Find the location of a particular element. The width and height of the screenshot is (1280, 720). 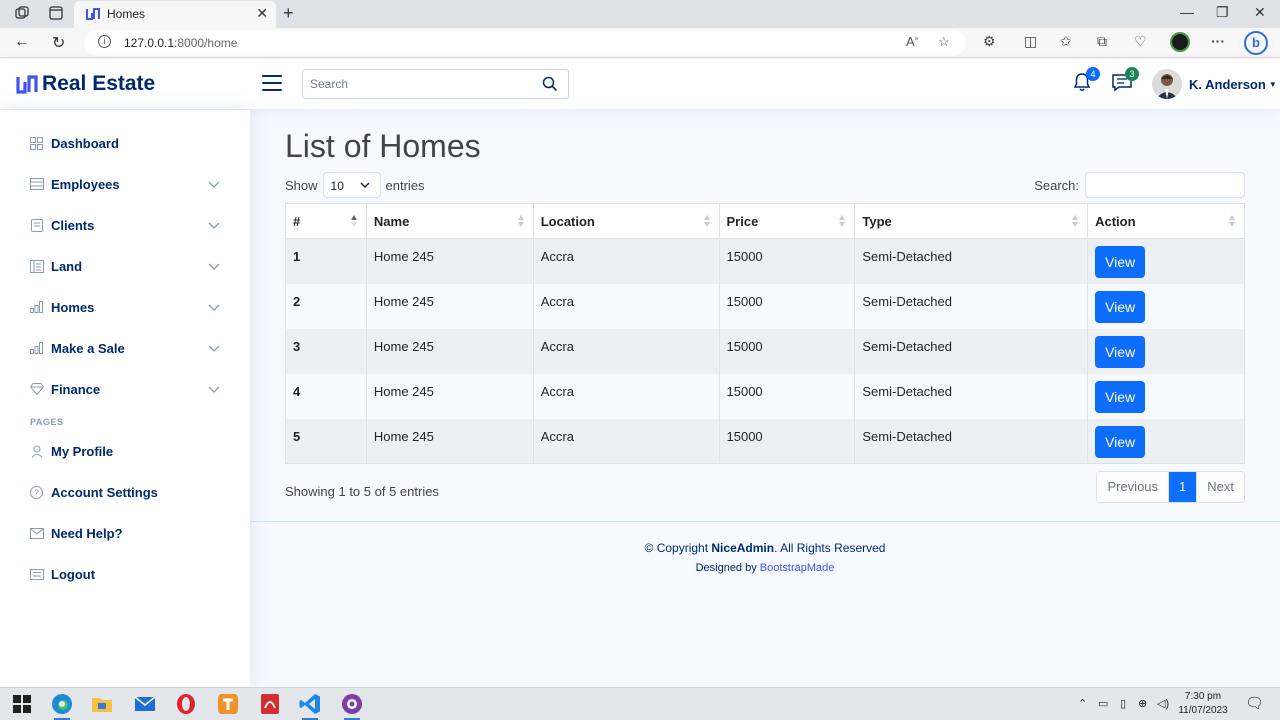

column-header-label: Location is located at coordinates (567, 221).